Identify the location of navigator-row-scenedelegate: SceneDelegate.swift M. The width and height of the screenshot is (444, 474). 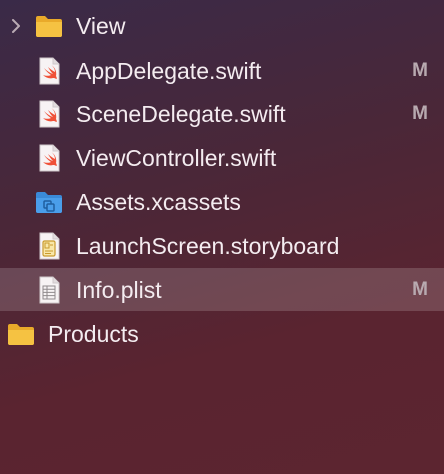
(222, 113).